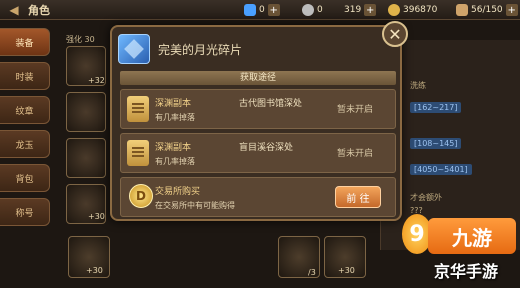 This screenshot has width=520, height=288. What do you see at coordinates (426, 197) in the screenshot?
I see `panel-text: 才会额外` at bounding box center [426, 197].